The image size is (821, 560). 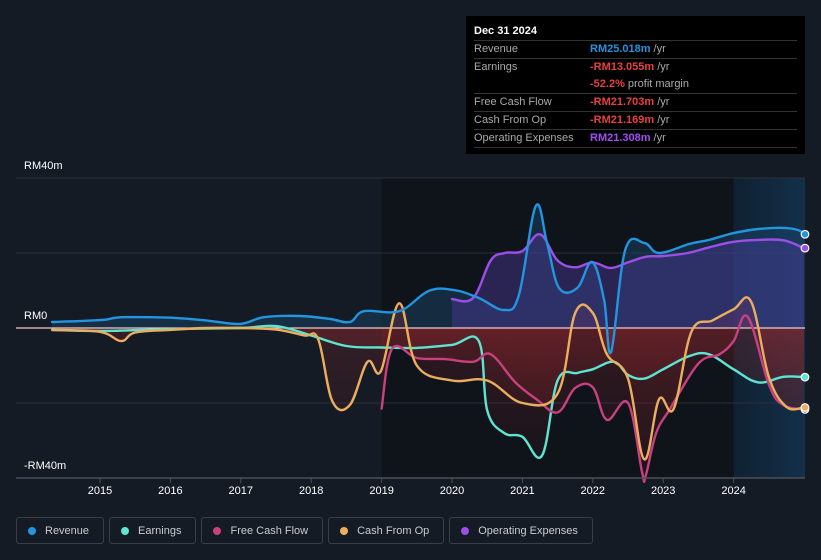 What do you see at coordinates (635, 31) in the screenshot?
I see `tooltip-date: Dec 31 2024` at bounding box center [635, 31].